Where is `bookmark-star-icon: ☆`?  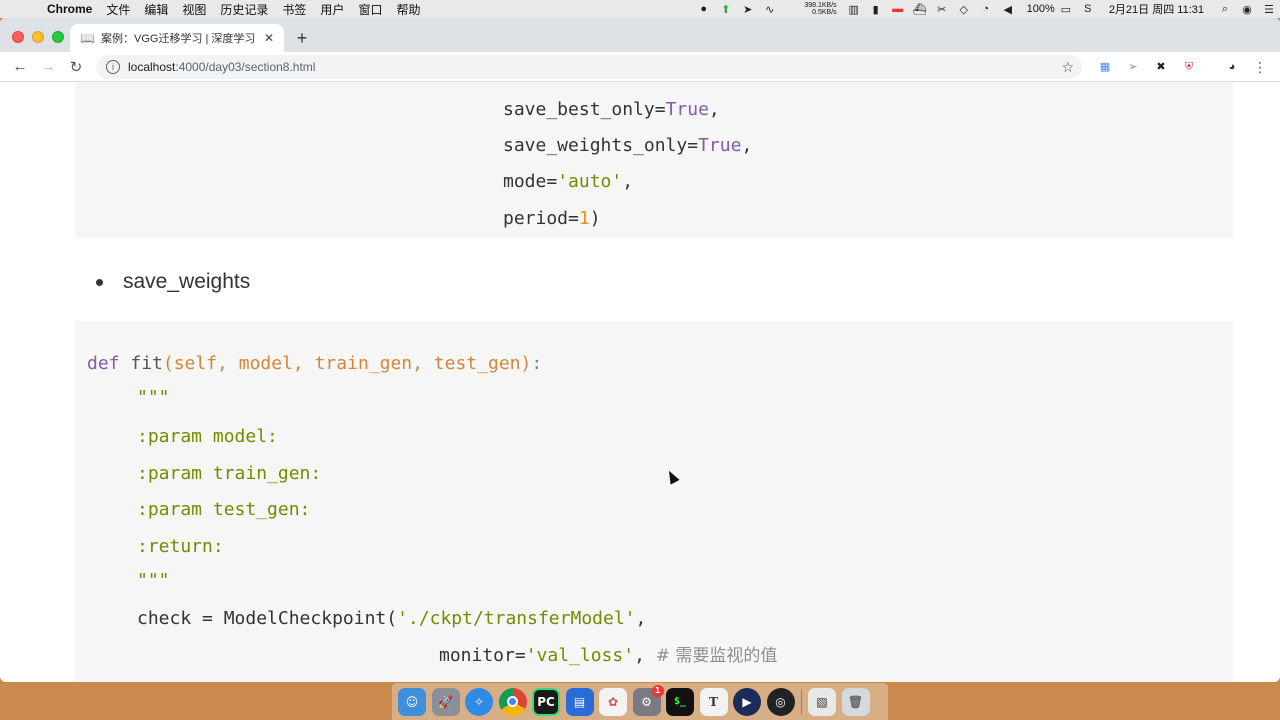 bookmark-star-icon: ☆ is located at coordinates (1067, 67).